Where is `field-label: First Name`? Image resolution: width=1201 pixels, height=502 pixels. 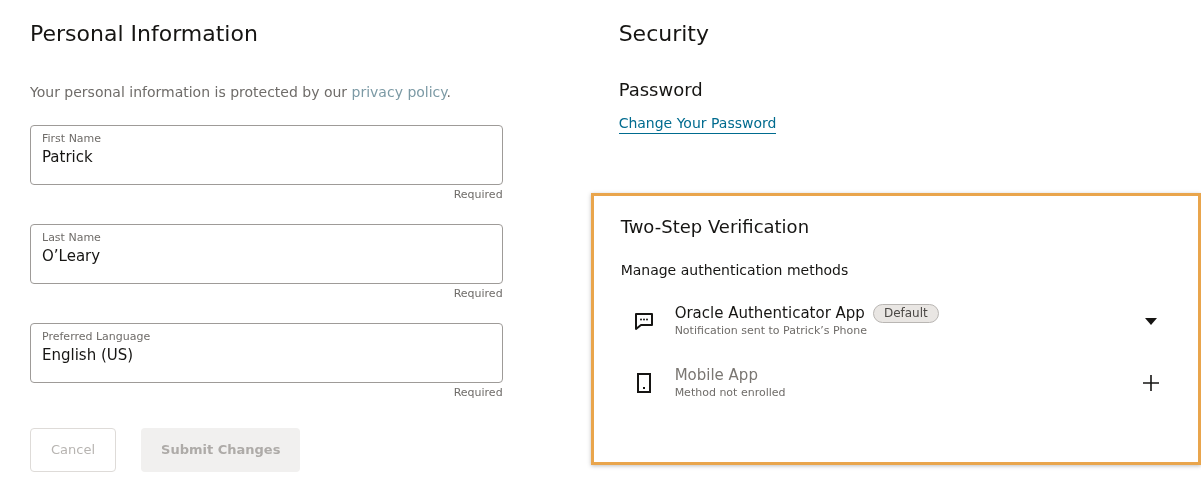
field-label: First Name is located at coordinates (72, 138).